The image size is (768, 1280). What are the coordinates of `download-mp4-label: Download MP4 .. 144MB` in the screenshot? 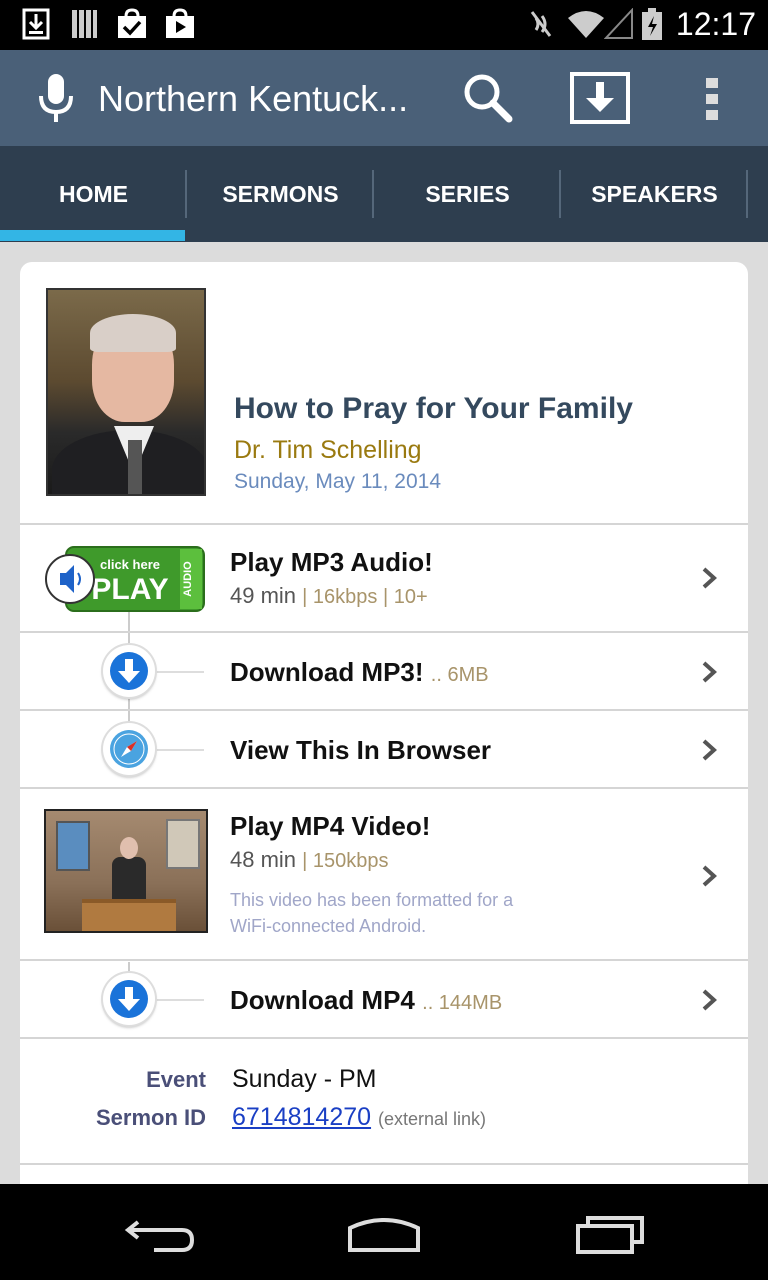 It's located at (366, 1000).